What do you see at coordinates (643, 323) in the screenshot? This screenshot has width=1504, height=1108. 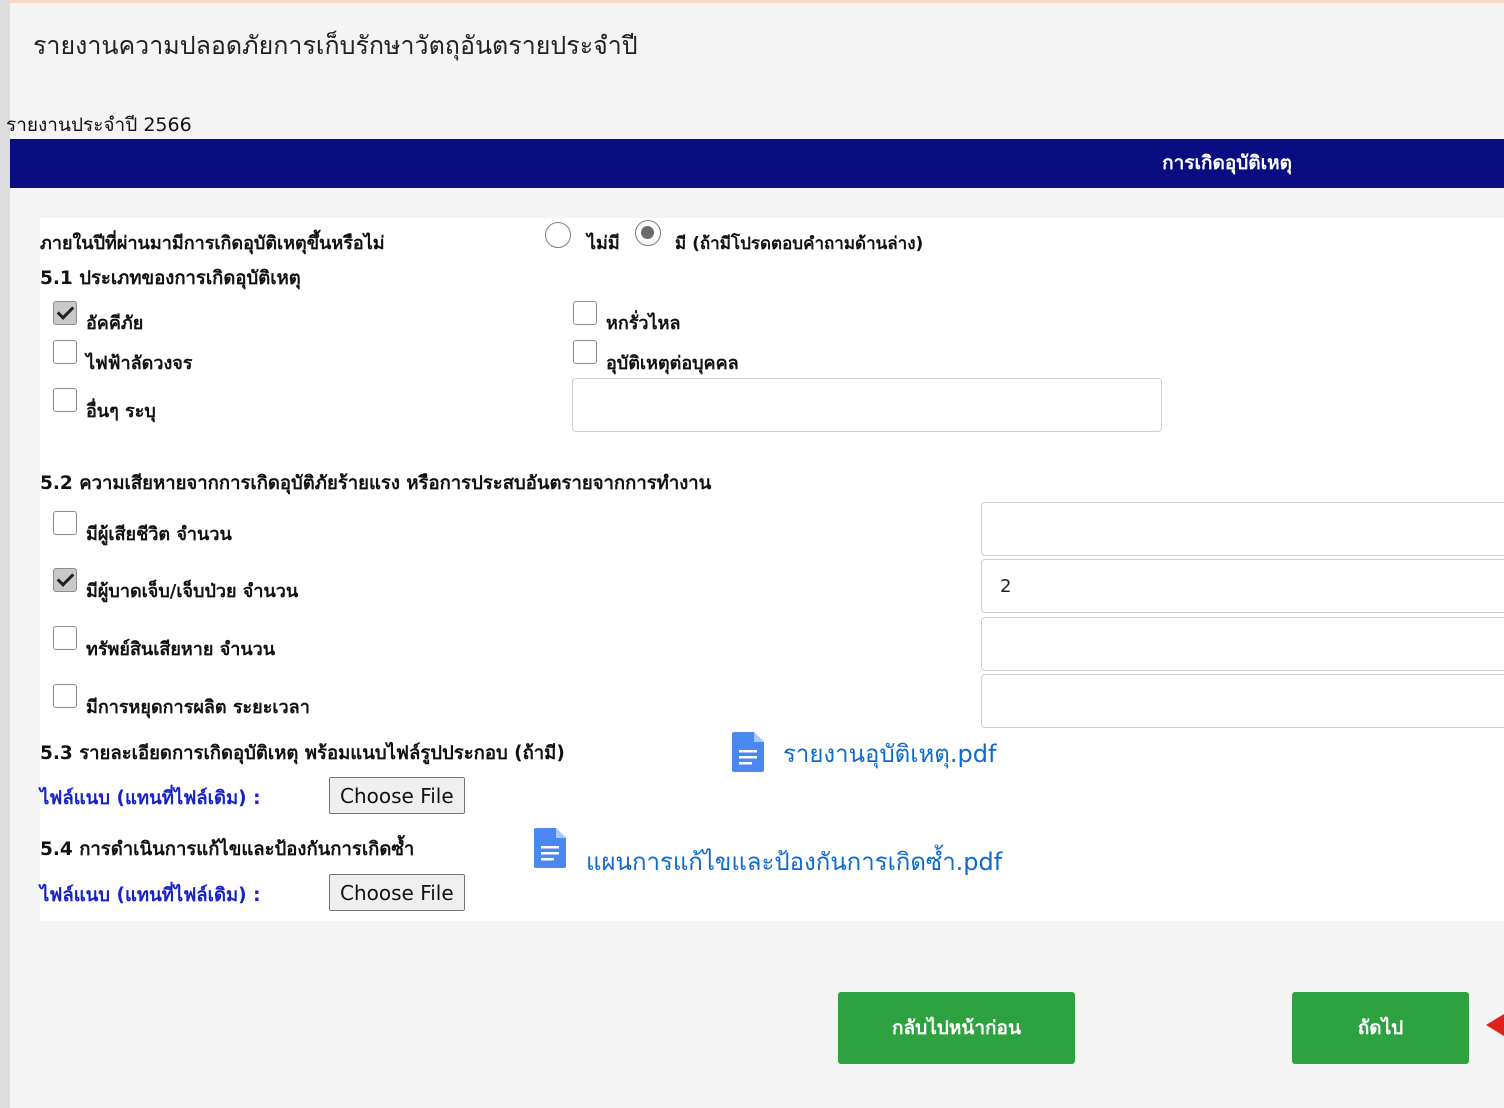 I see `checkbox-leak-label: หกรั่วไหล` at bounding box center [643, 323].